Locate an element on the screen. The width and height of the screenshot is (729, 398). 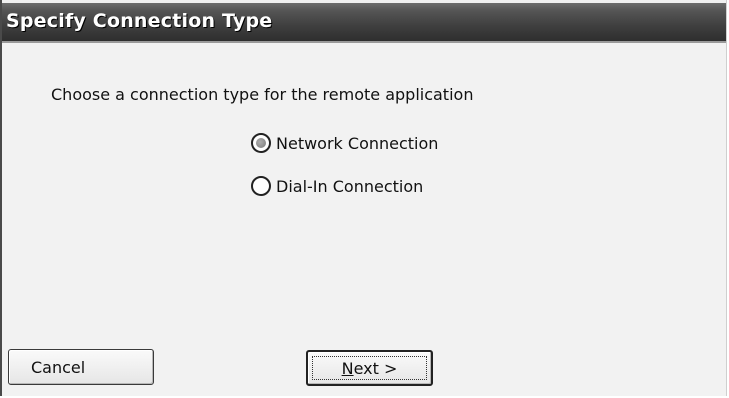
cancel-button: Cancel is located at coordinates (81, 367).